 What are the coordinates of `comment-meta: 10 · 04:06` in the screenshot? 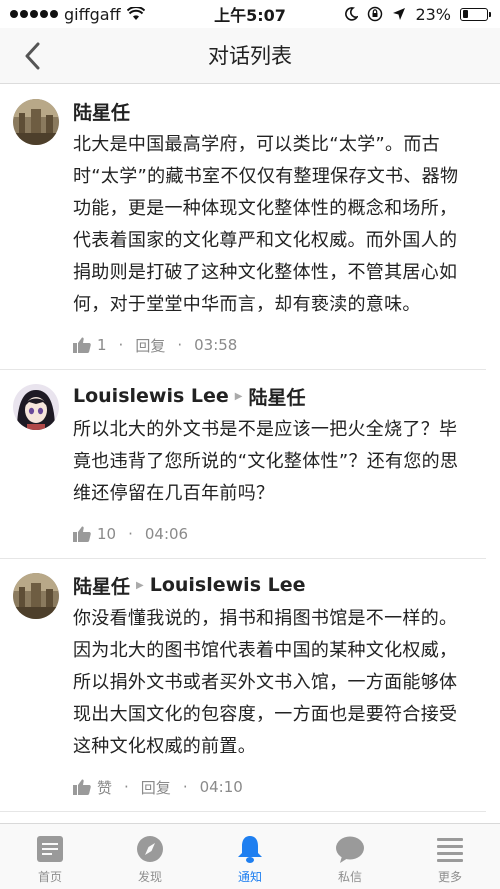 It's located at (272, 534).